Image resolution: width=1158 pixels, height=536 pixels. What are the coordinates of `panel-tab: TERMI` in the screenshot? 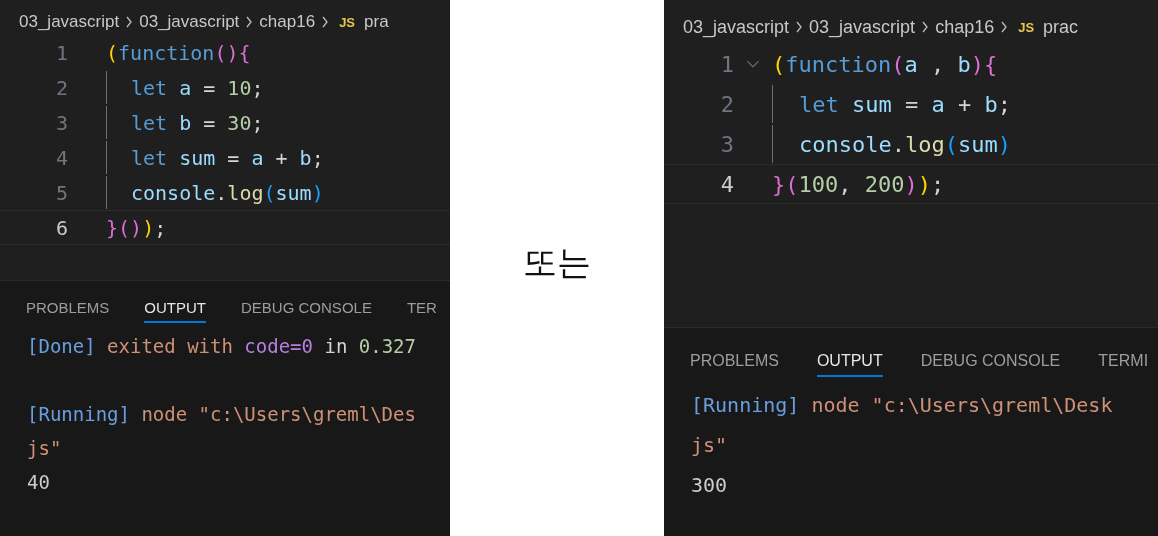 It's located at (1123, 364).